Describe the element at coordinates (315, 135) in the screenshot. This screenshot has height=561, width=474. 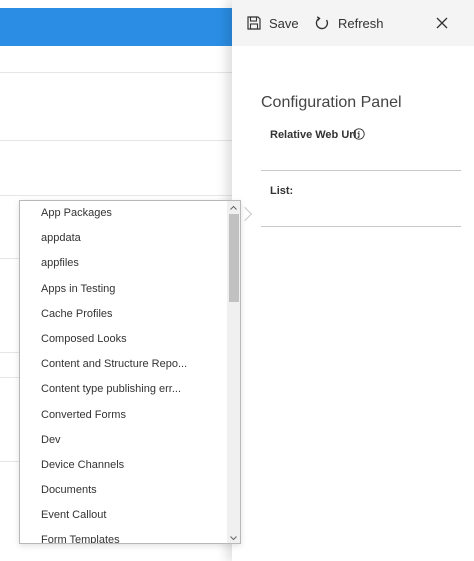
I see `relative-web-url-label: Relative Web Url:` at that location.